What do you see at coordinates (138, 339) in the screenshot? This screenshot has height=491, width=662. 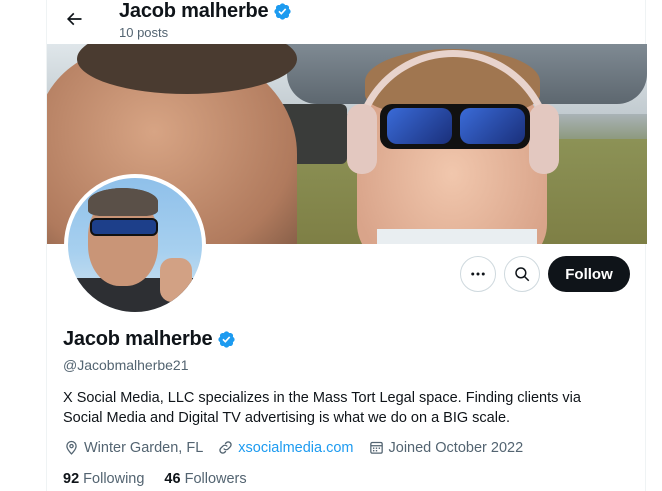 I see `display-name-text: Jacob malherbe` at bounding box center [138, 339].